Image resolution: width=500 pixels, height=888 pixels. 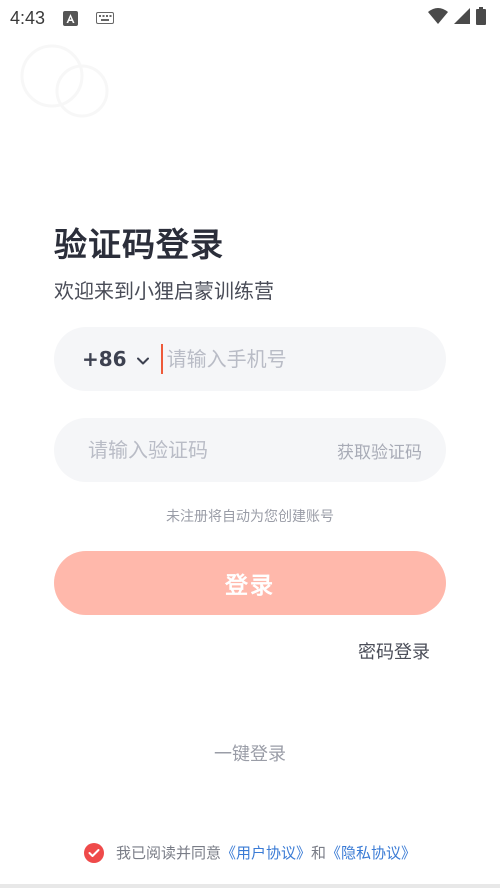 I want to click on status-right, so click(x=457, y=18).